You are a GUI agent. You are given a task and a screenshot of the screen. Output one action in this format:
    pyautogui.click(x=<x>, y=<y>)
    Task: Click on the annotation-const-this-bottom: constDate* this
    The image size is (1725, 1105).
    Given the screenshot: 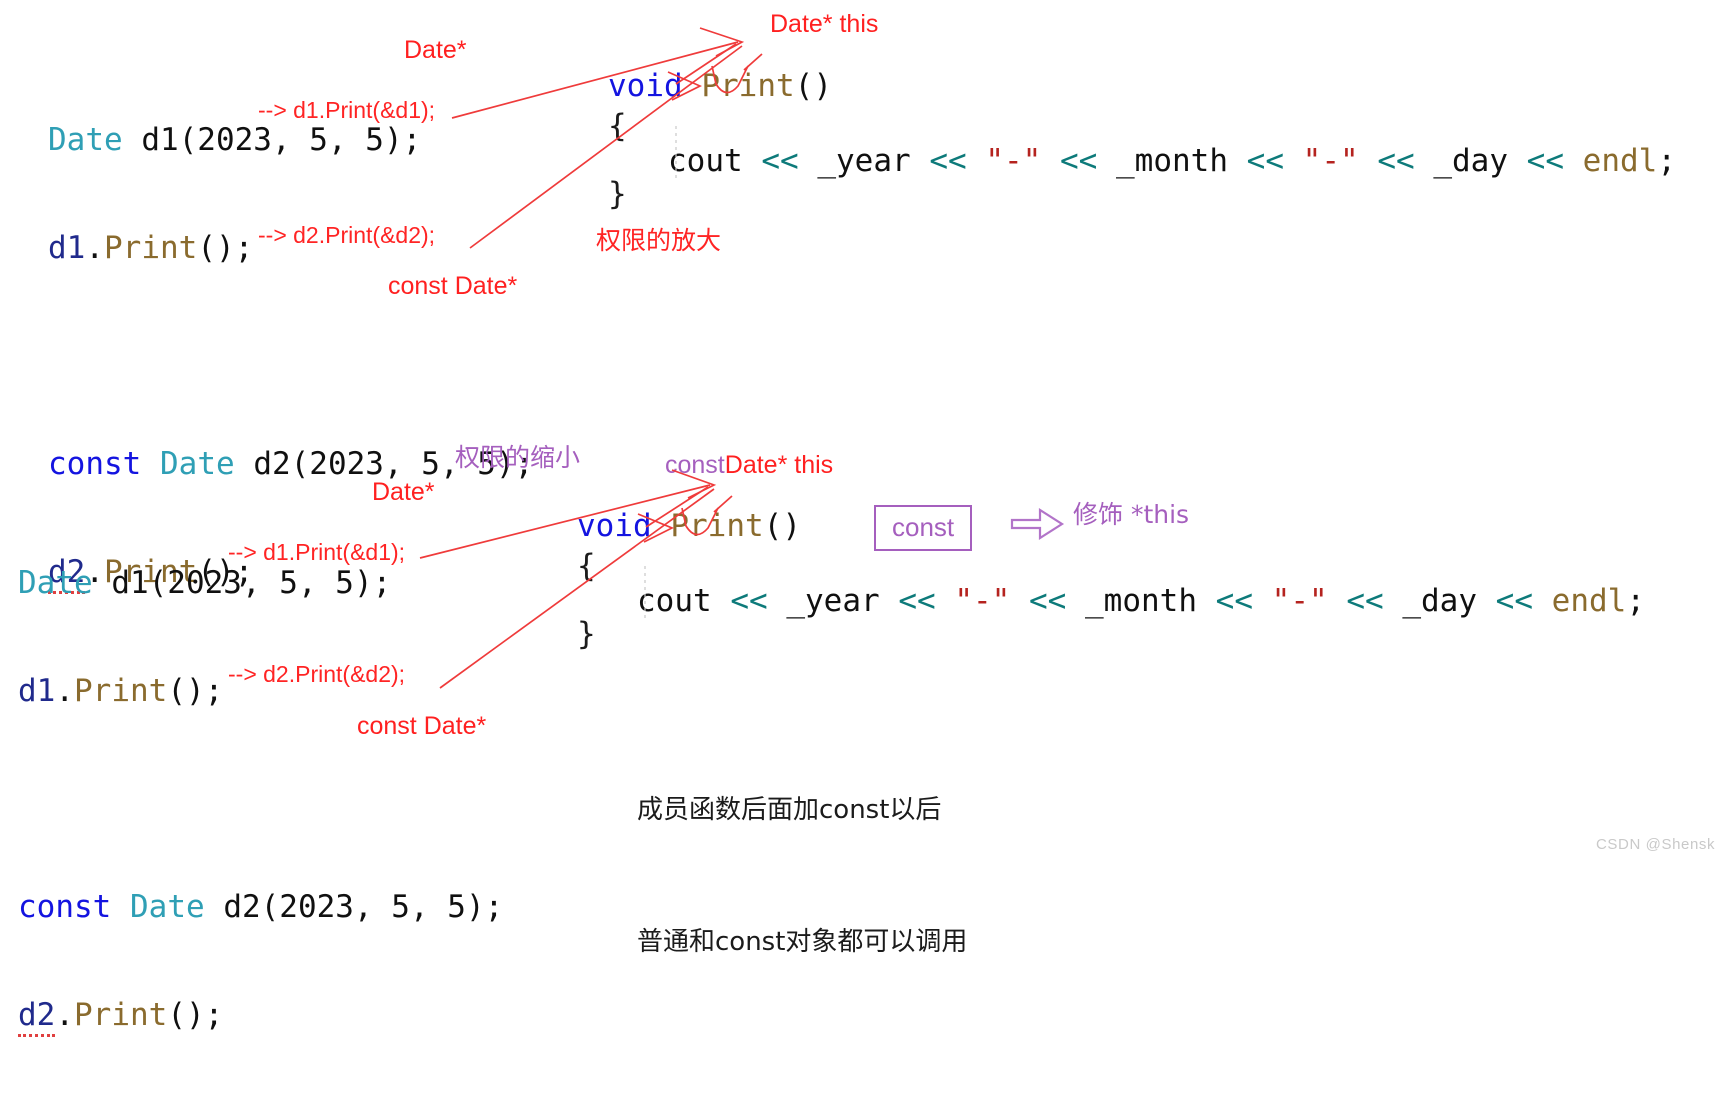 What is the action you would take?
    pyautogui.click(x=749, y=465)
    